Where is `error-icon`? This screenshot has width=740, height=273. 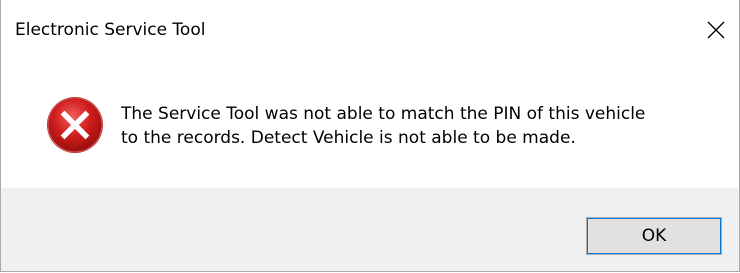 error-icon is located at coordinates (75, 125).